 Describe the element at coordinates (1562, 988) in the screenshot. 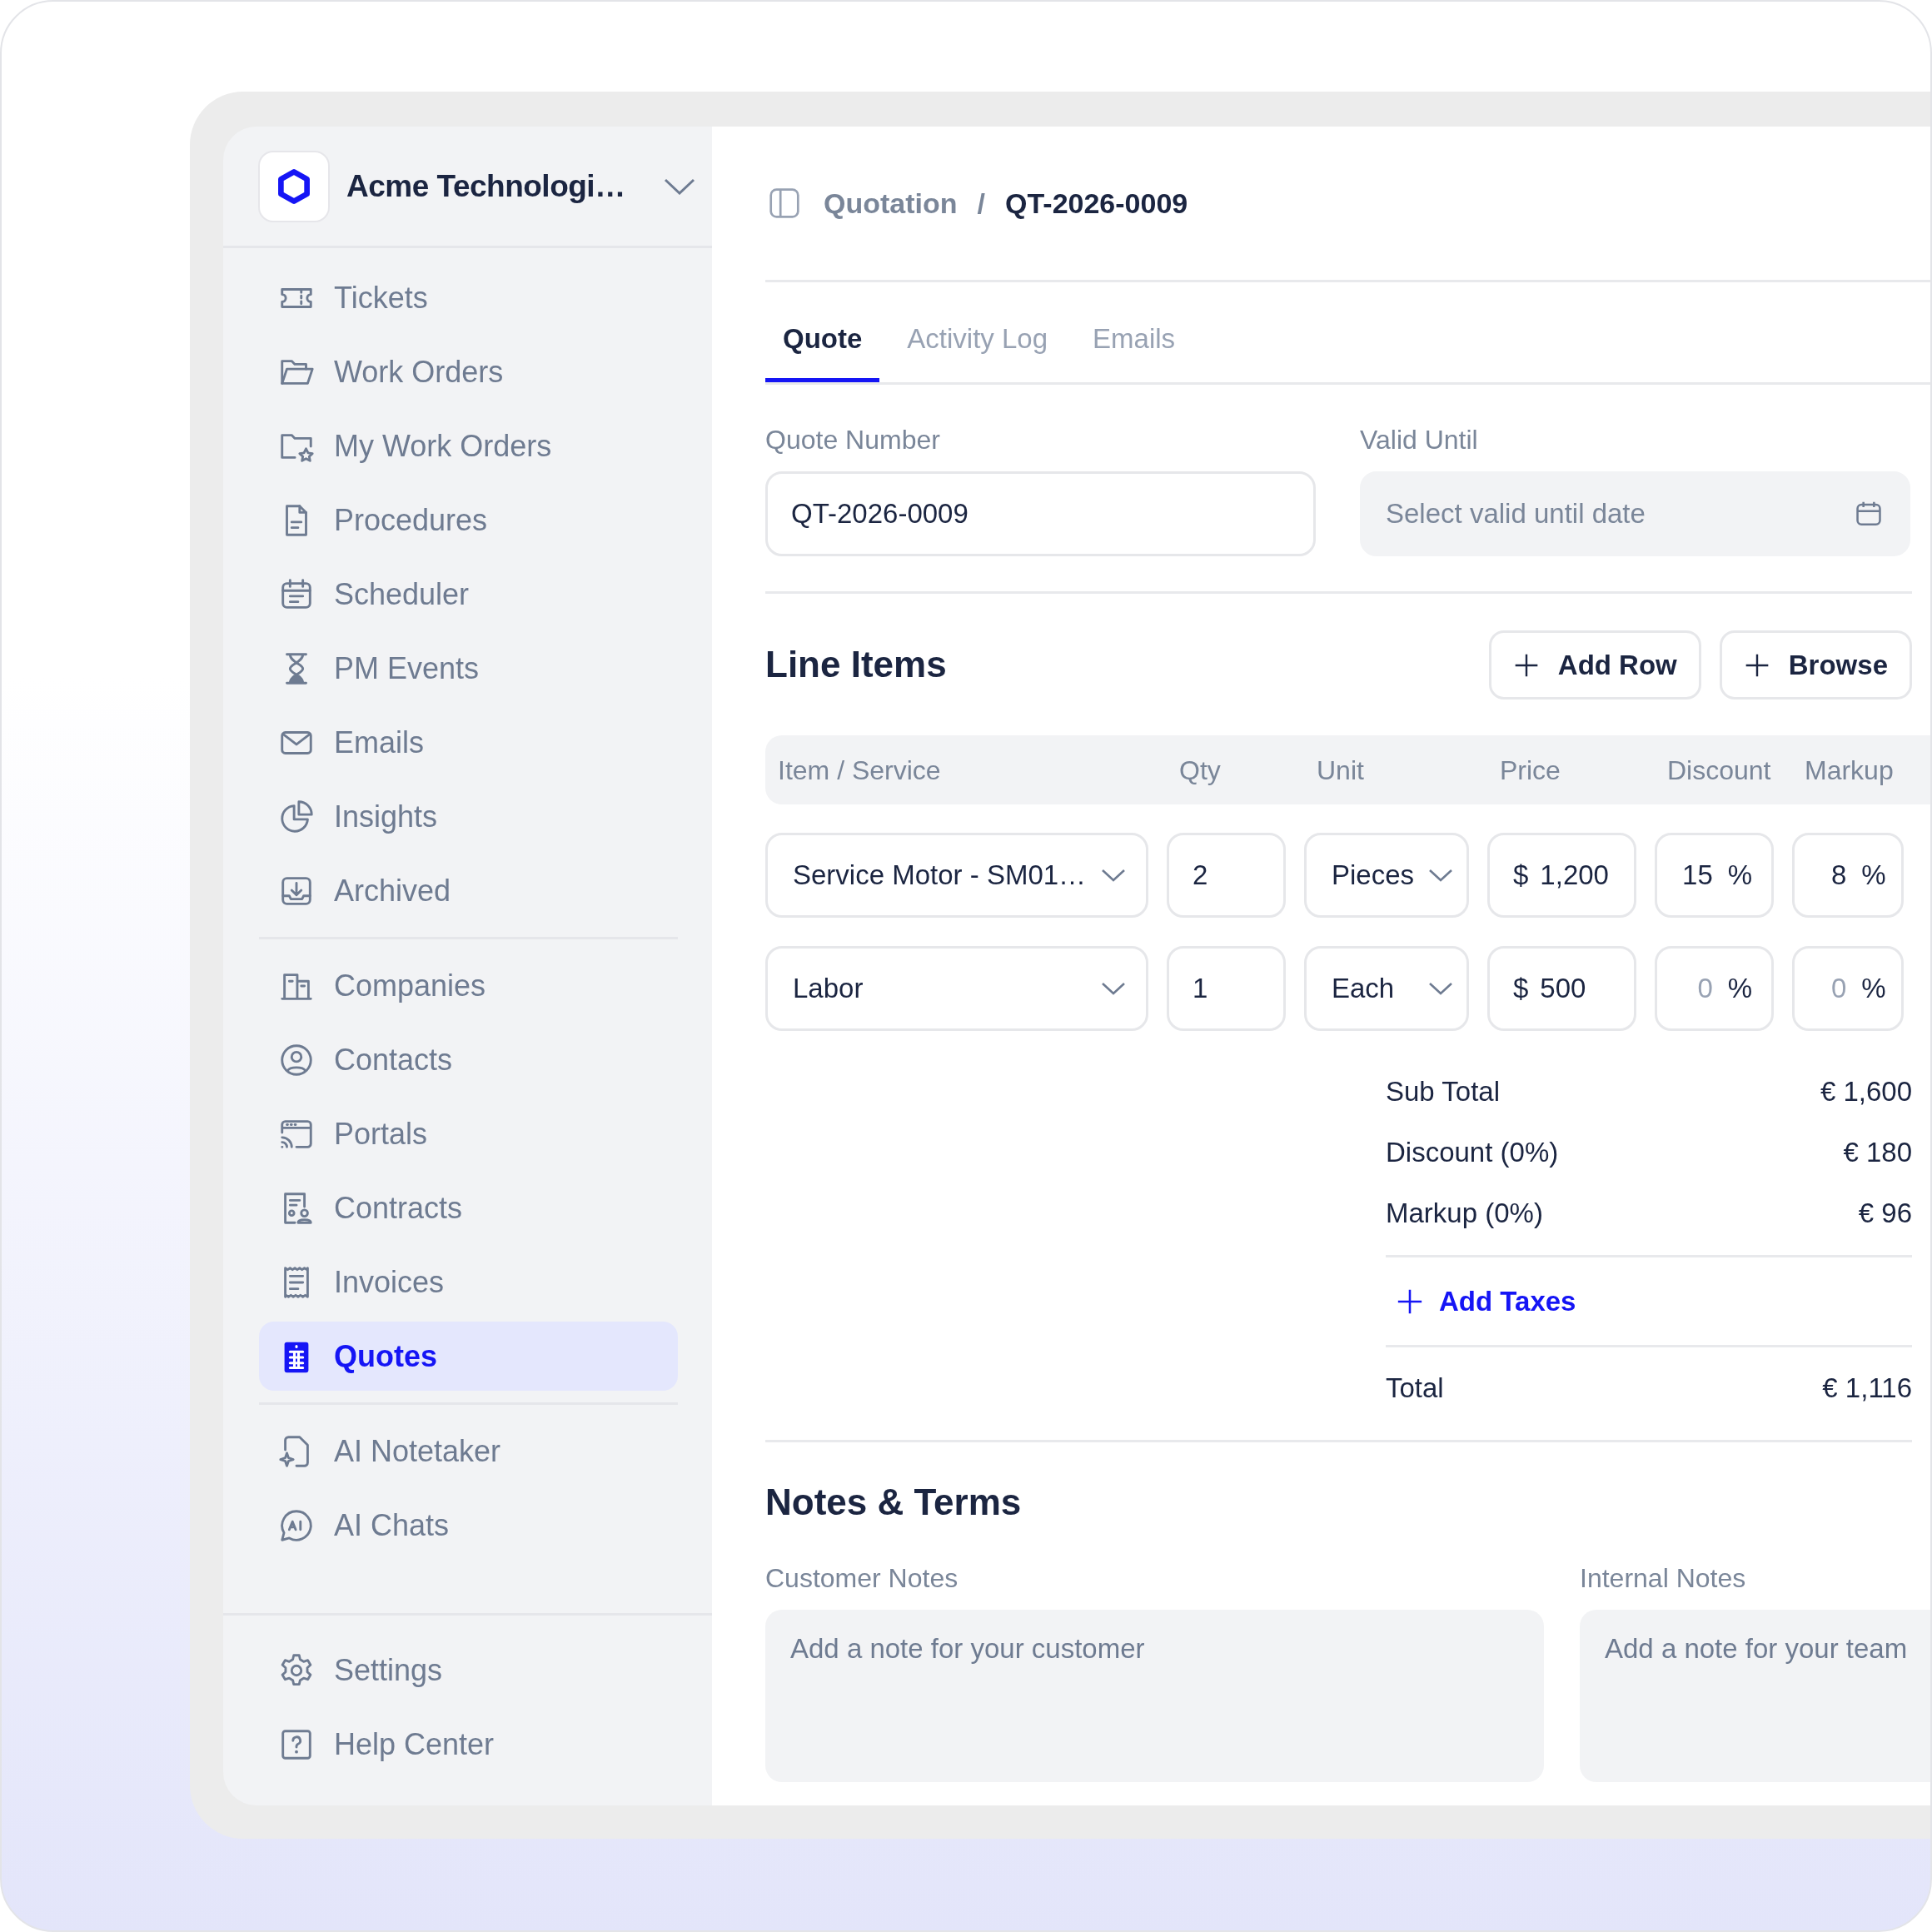

I see `price-field: $ 500` at that location.